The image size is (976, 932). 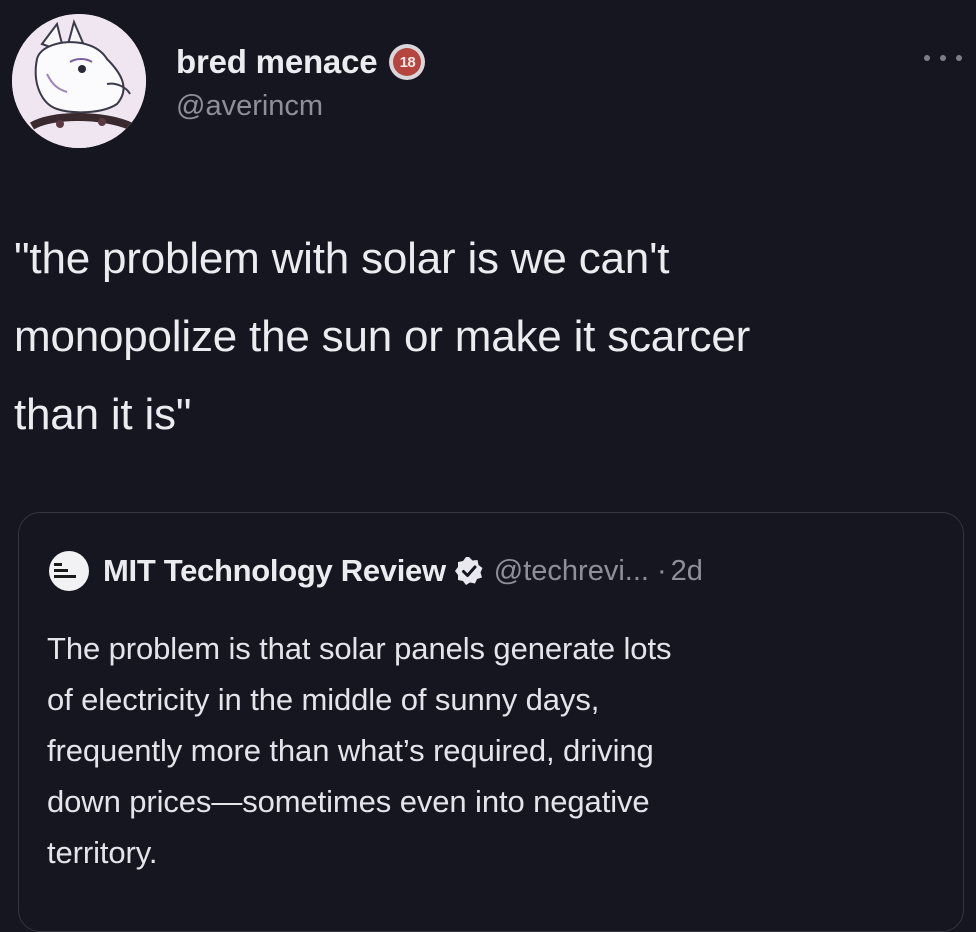 I want to click on display-name: bred menace, so click(x=277, y=62).